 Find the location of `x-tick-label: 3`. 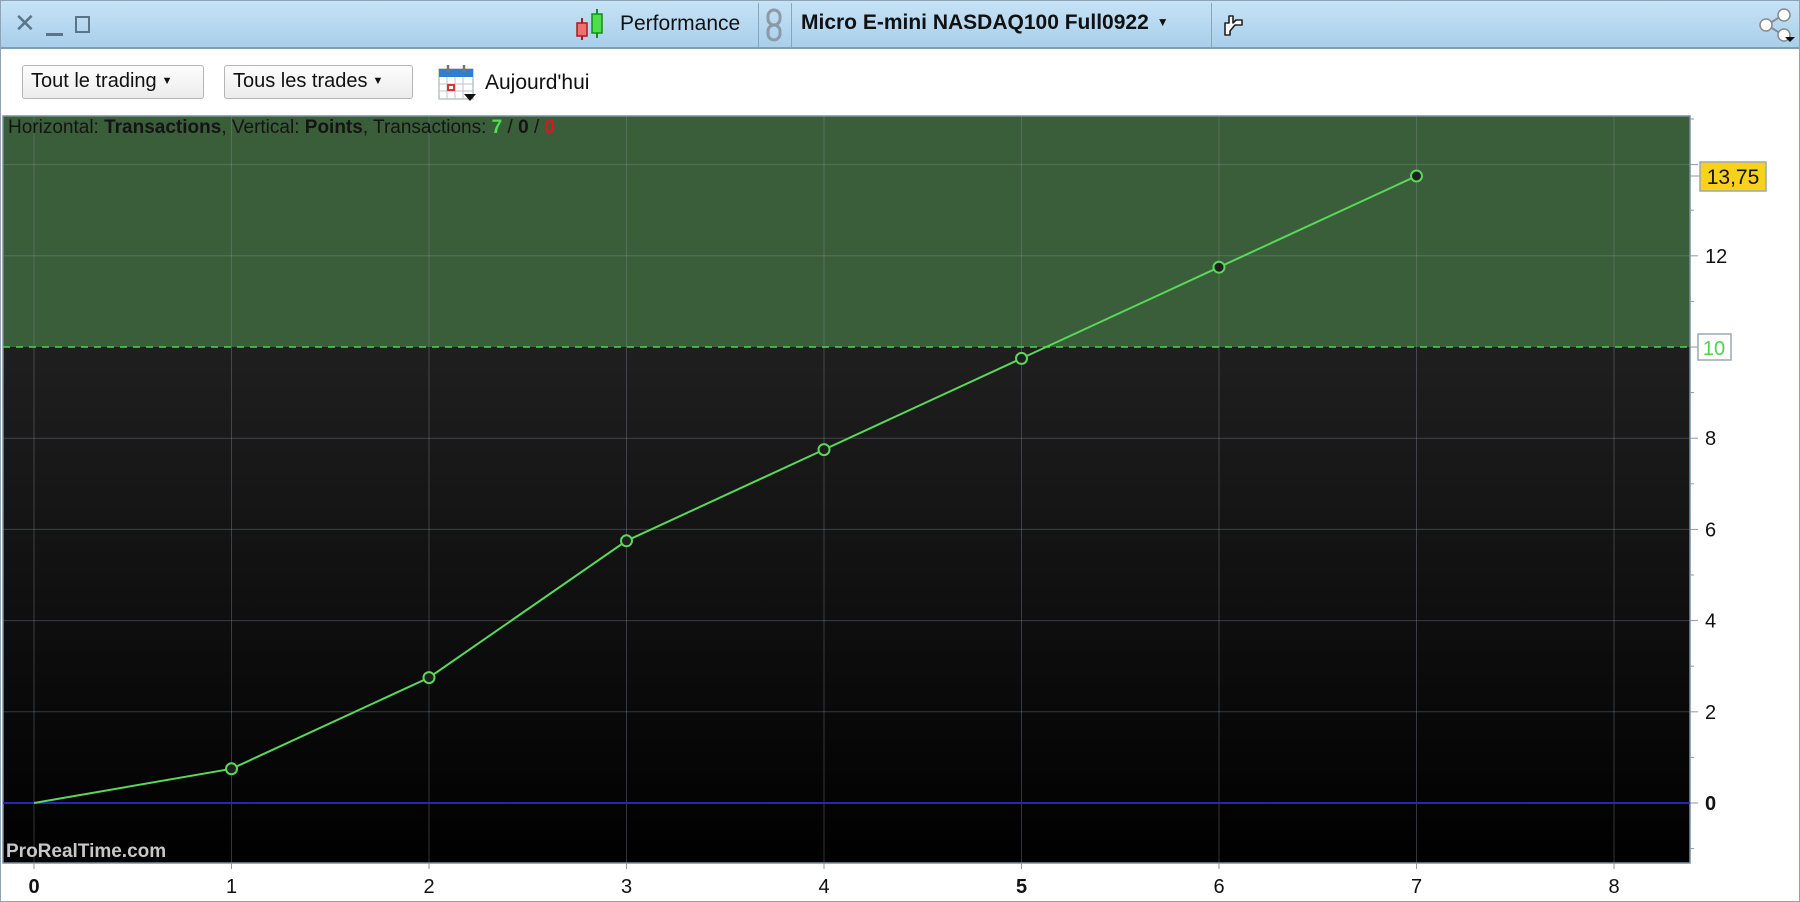

x-tick-label: 3 is located at coordinates (626, 887).